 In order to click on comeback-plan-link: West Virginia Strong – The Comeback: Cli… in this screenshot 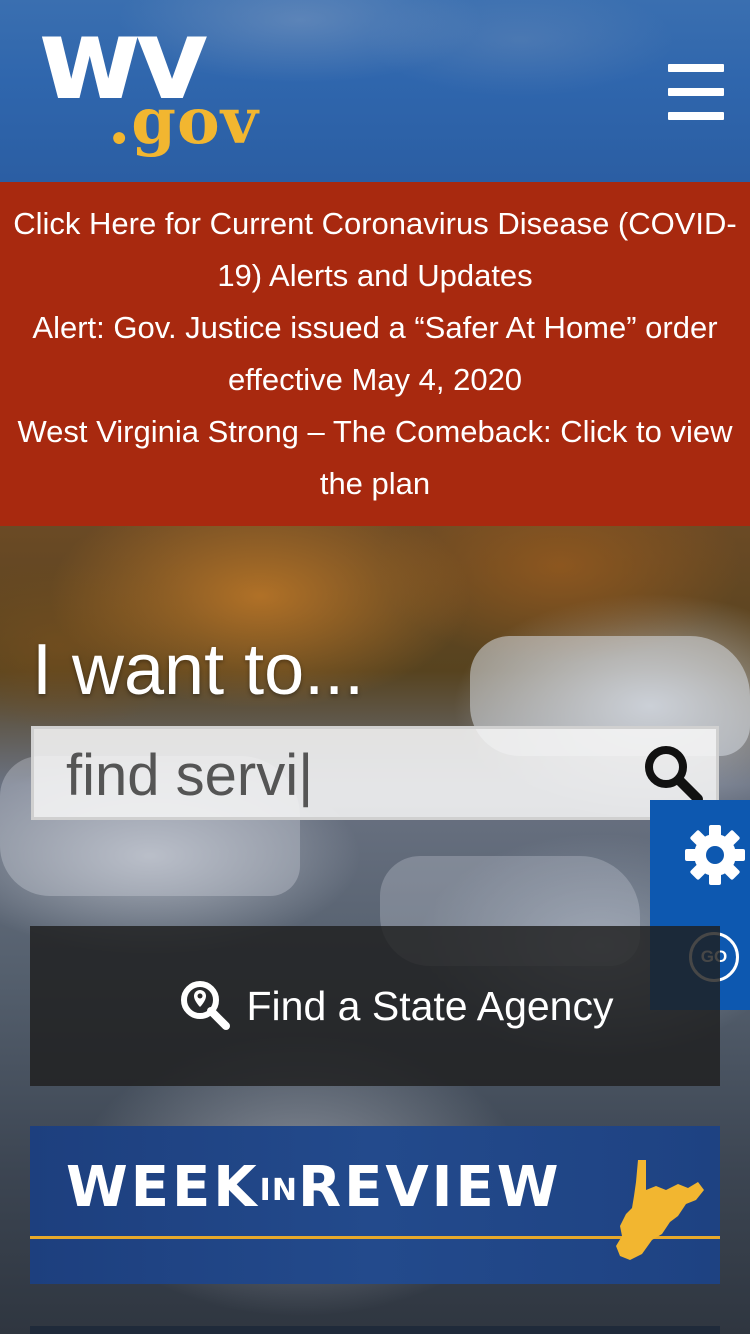, I will do `click(375, 458)`.